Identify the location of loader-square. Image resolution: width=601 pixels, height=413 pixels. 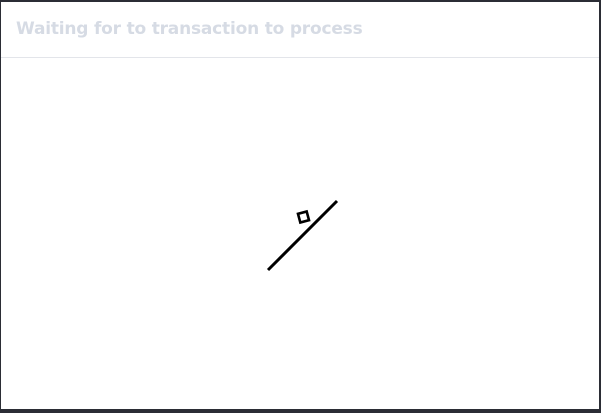
(303, 217).